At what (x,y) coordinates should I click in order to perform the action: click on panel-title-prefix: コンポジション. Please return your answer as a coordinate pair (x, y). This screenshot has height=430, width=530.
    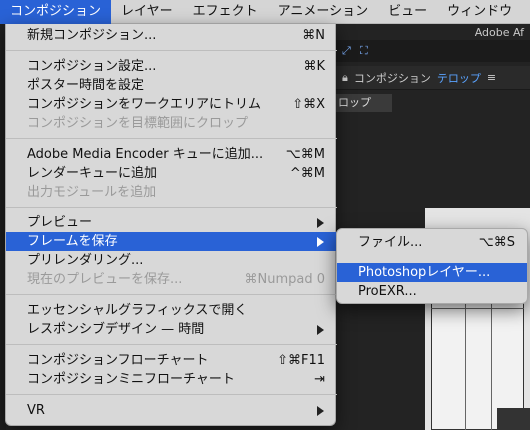
    Looking at the image, I should click on (392, 78).